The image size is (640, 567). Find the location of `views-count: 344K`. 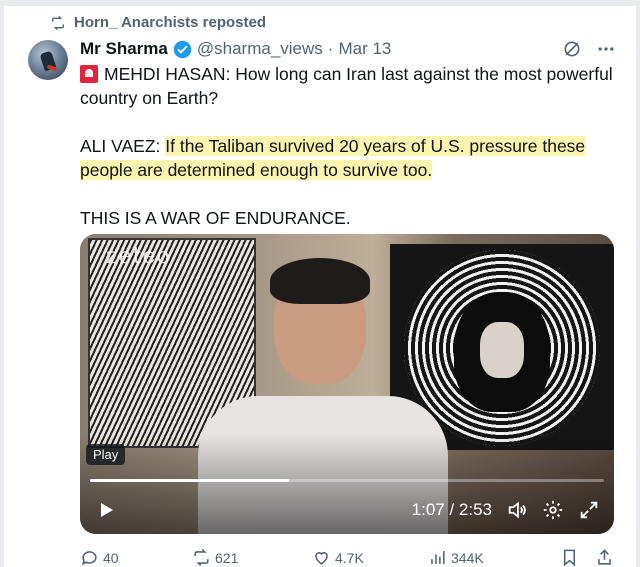

views-count: 344K is located at coordinates (467, 557).